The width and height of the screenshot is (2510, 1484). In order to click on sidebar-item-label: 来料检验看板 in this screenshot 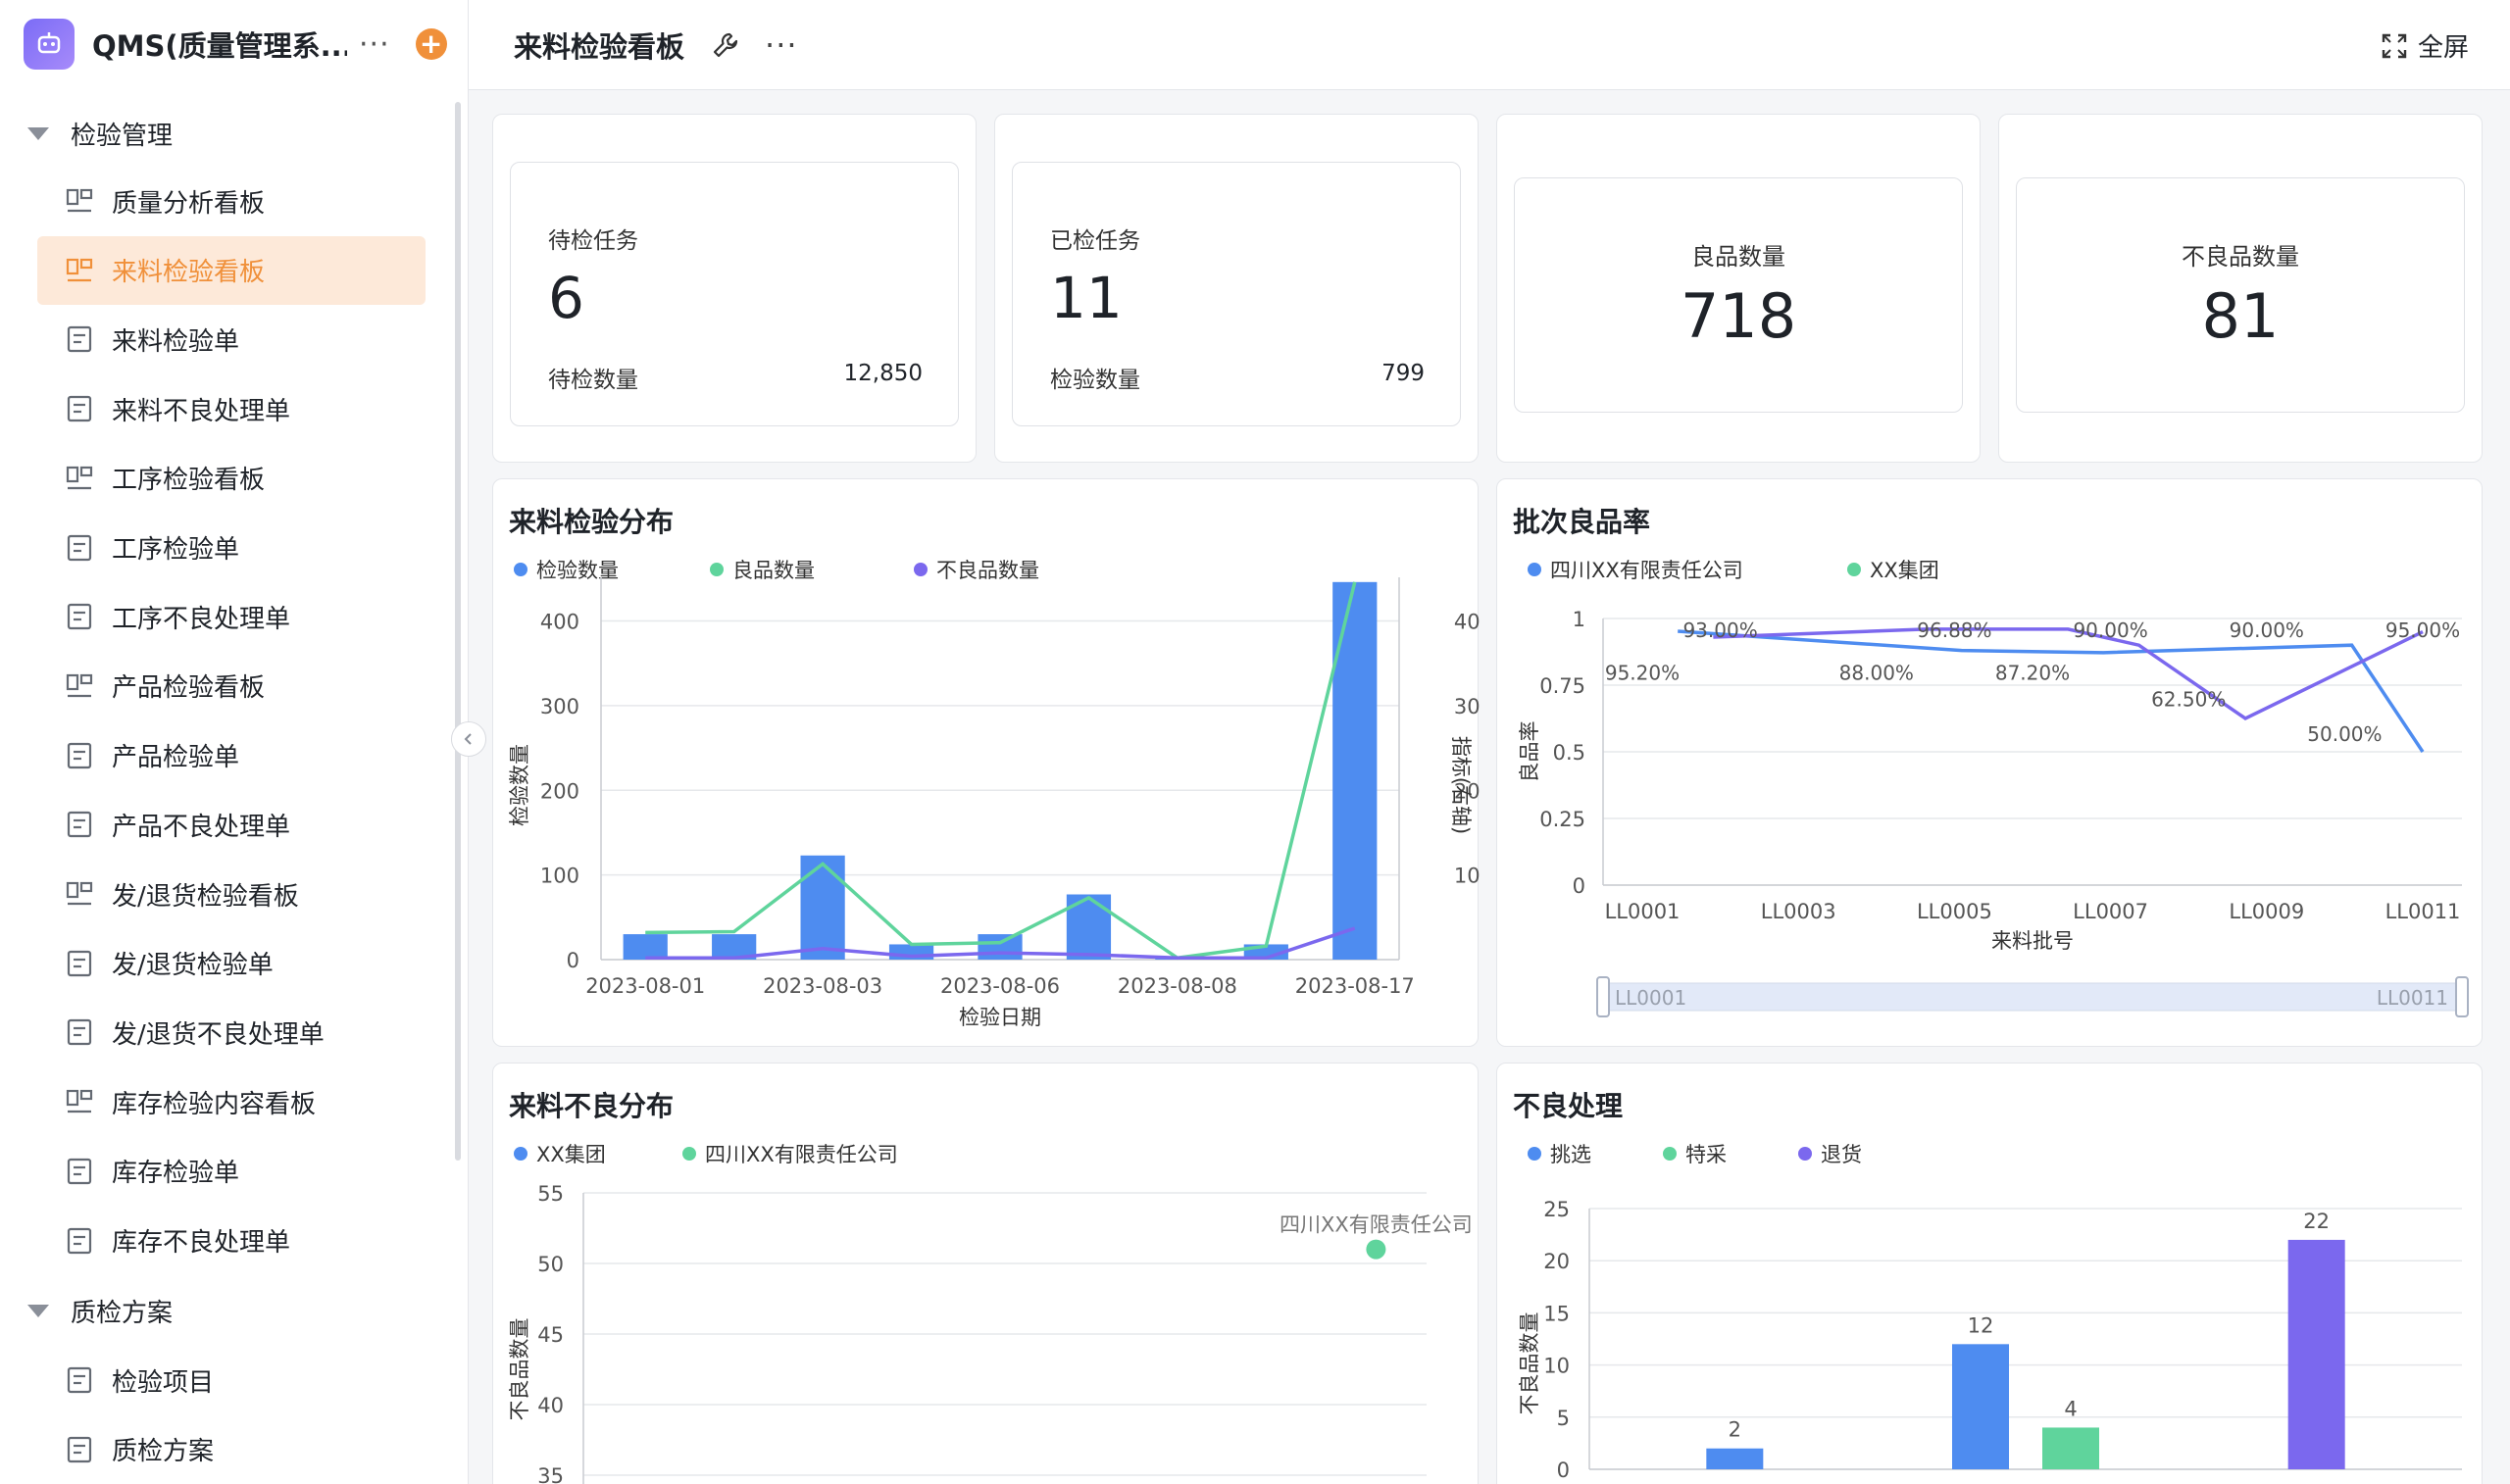, I will do `click(189, 273)`.